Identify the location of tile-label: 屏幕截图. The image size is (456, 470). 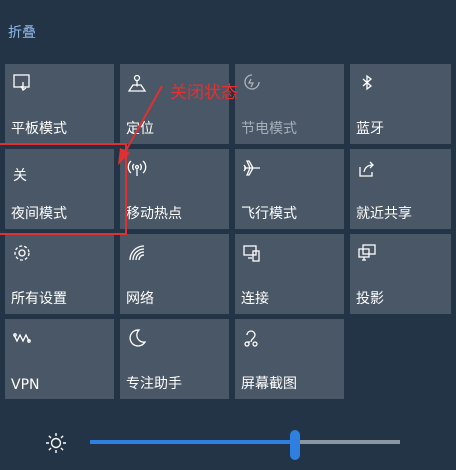
(269, 384).